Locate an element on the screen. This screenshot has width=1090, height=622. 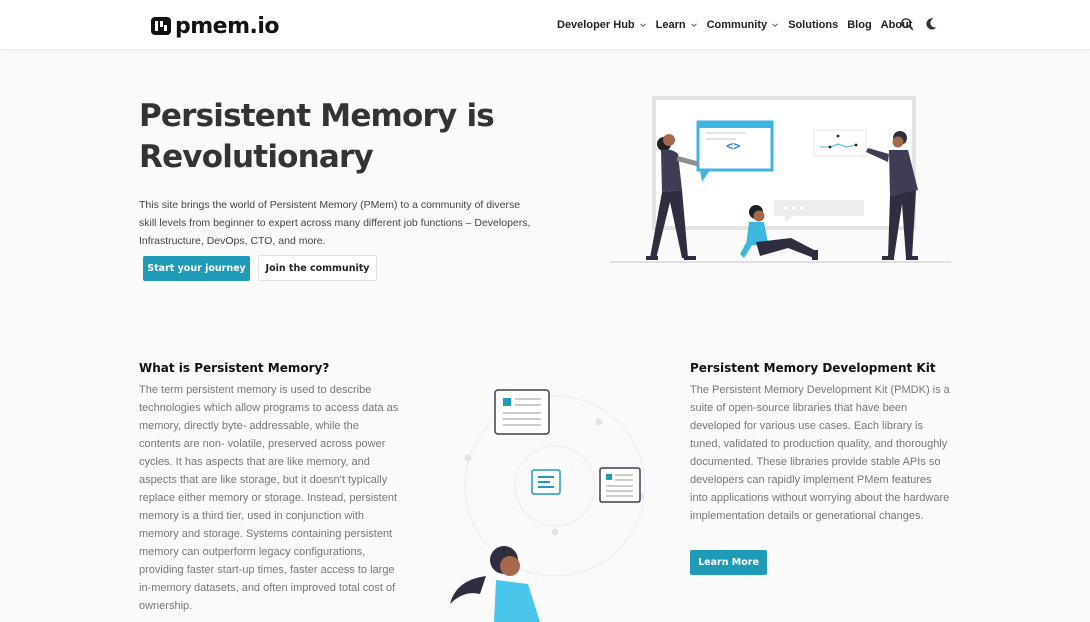
logo-text: pmem.io is located at coordinates (227, 26).